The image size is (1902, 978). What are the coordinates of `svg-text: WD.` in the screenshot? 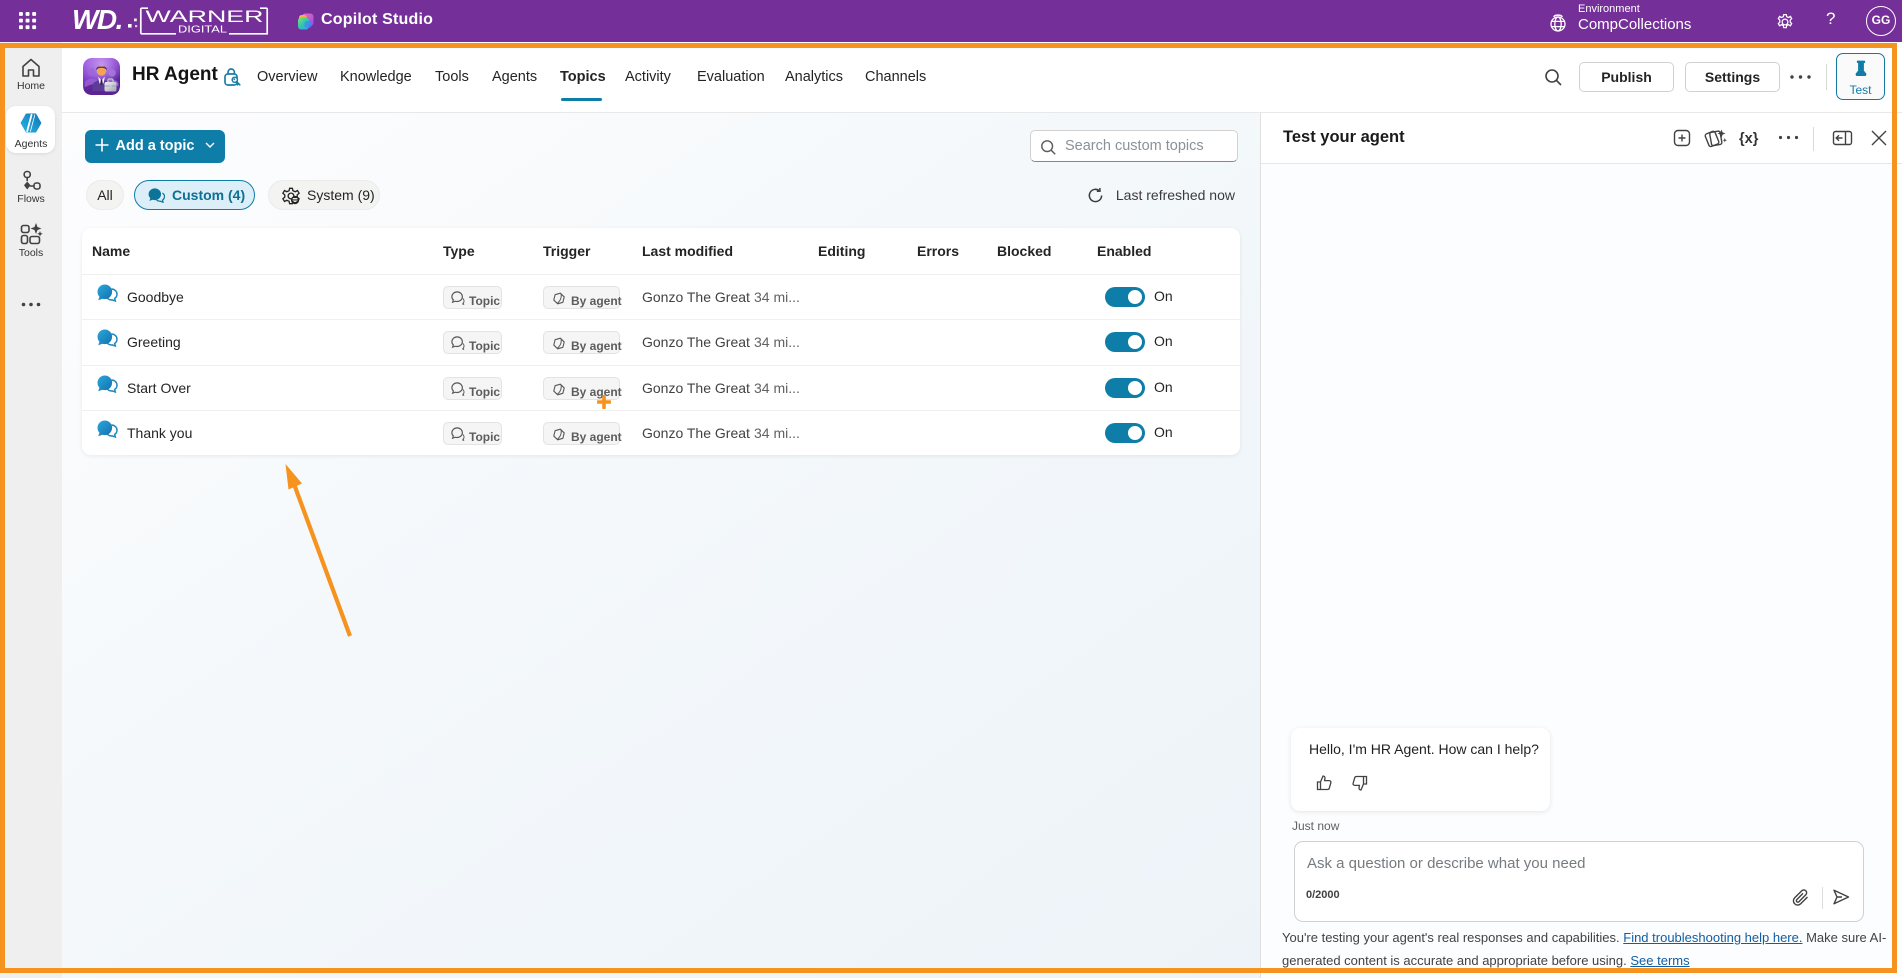 It's located at (97, 21).